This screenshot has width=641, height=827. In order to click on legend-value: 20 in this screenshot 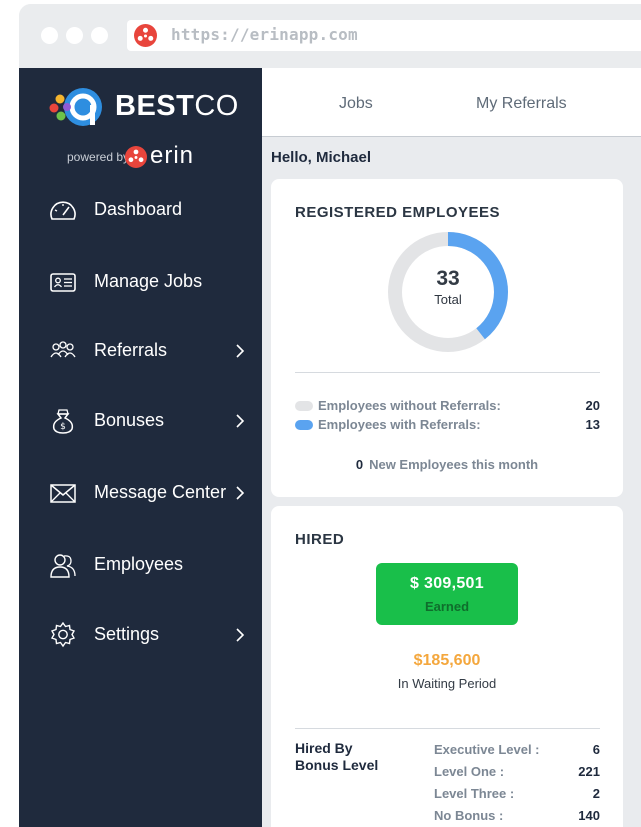, I will do `click(592, 405)`.